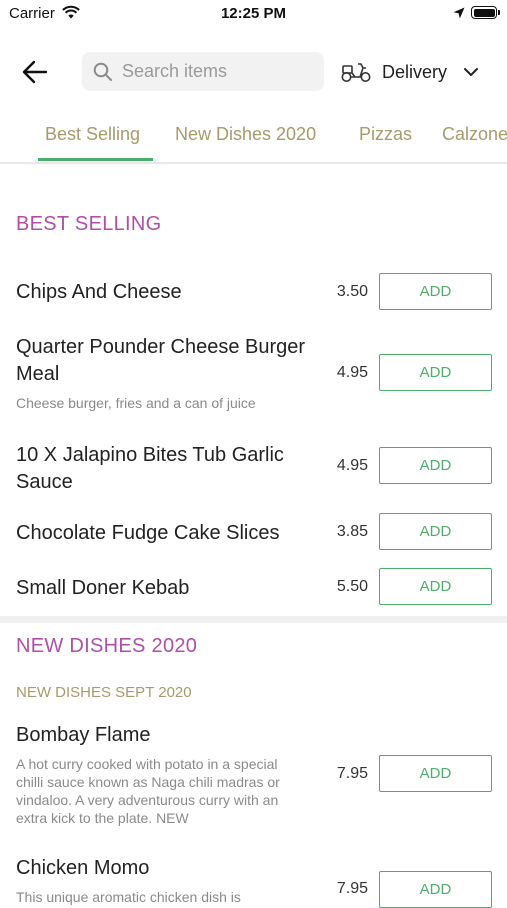 Image resolution: width=507 pixels, height=908 pixels. Describe the element at coordinates (245, 134) in the screenshot. I see `tab-new-dishes-2020: New Dishes 2020` at that location.